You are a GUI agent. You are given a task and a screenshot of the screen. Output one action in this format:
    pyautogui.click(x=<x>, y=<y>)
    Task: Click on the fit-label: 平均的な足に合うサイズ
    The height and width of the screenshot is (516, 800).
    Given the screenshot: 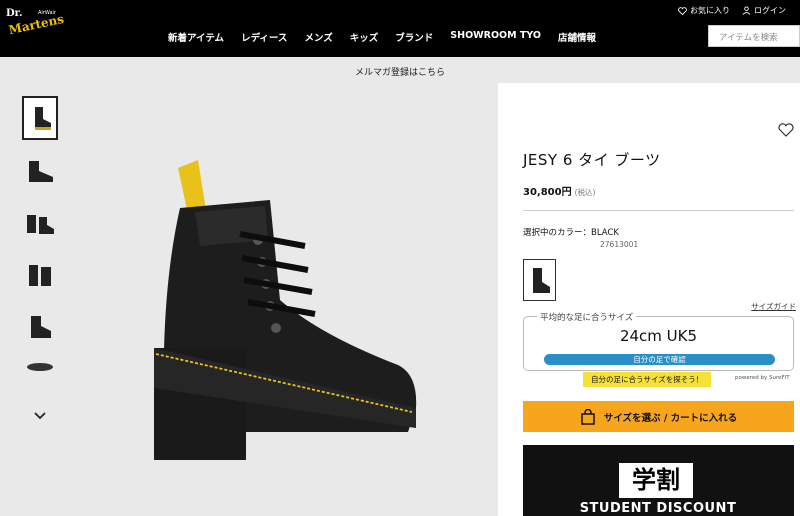 What is the action you would take?
    pyautogui.click(x=587, y=317)
    